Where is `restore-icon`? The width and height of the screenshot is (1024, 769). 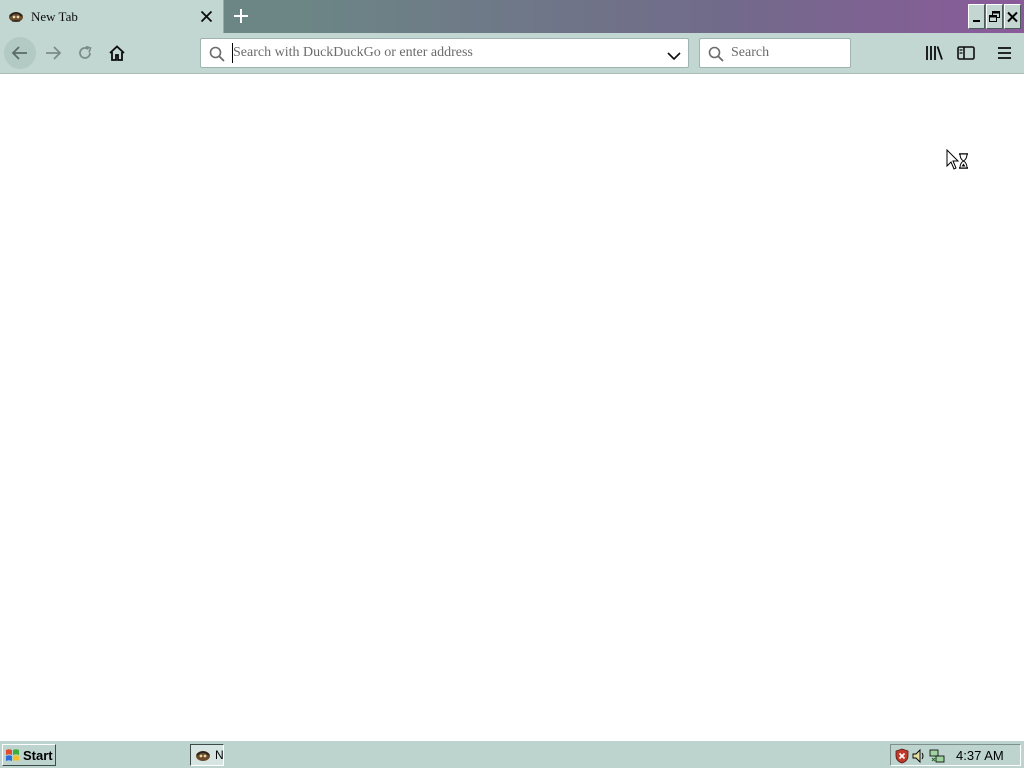
restore-icon is located at coordinates (994, 16).